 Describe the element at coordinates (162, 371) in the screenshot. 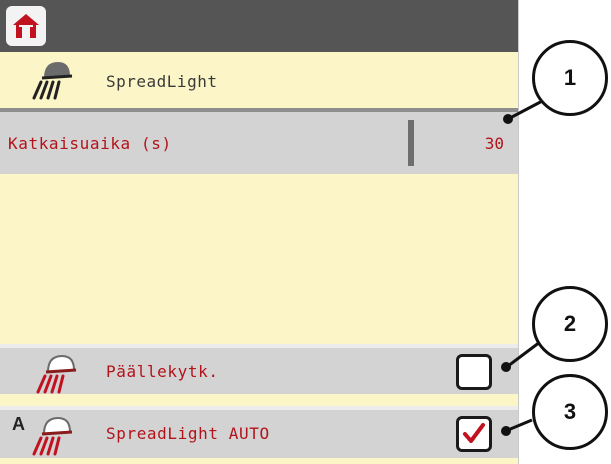

I see `main-switch-label: Päällekytk.` at that location.